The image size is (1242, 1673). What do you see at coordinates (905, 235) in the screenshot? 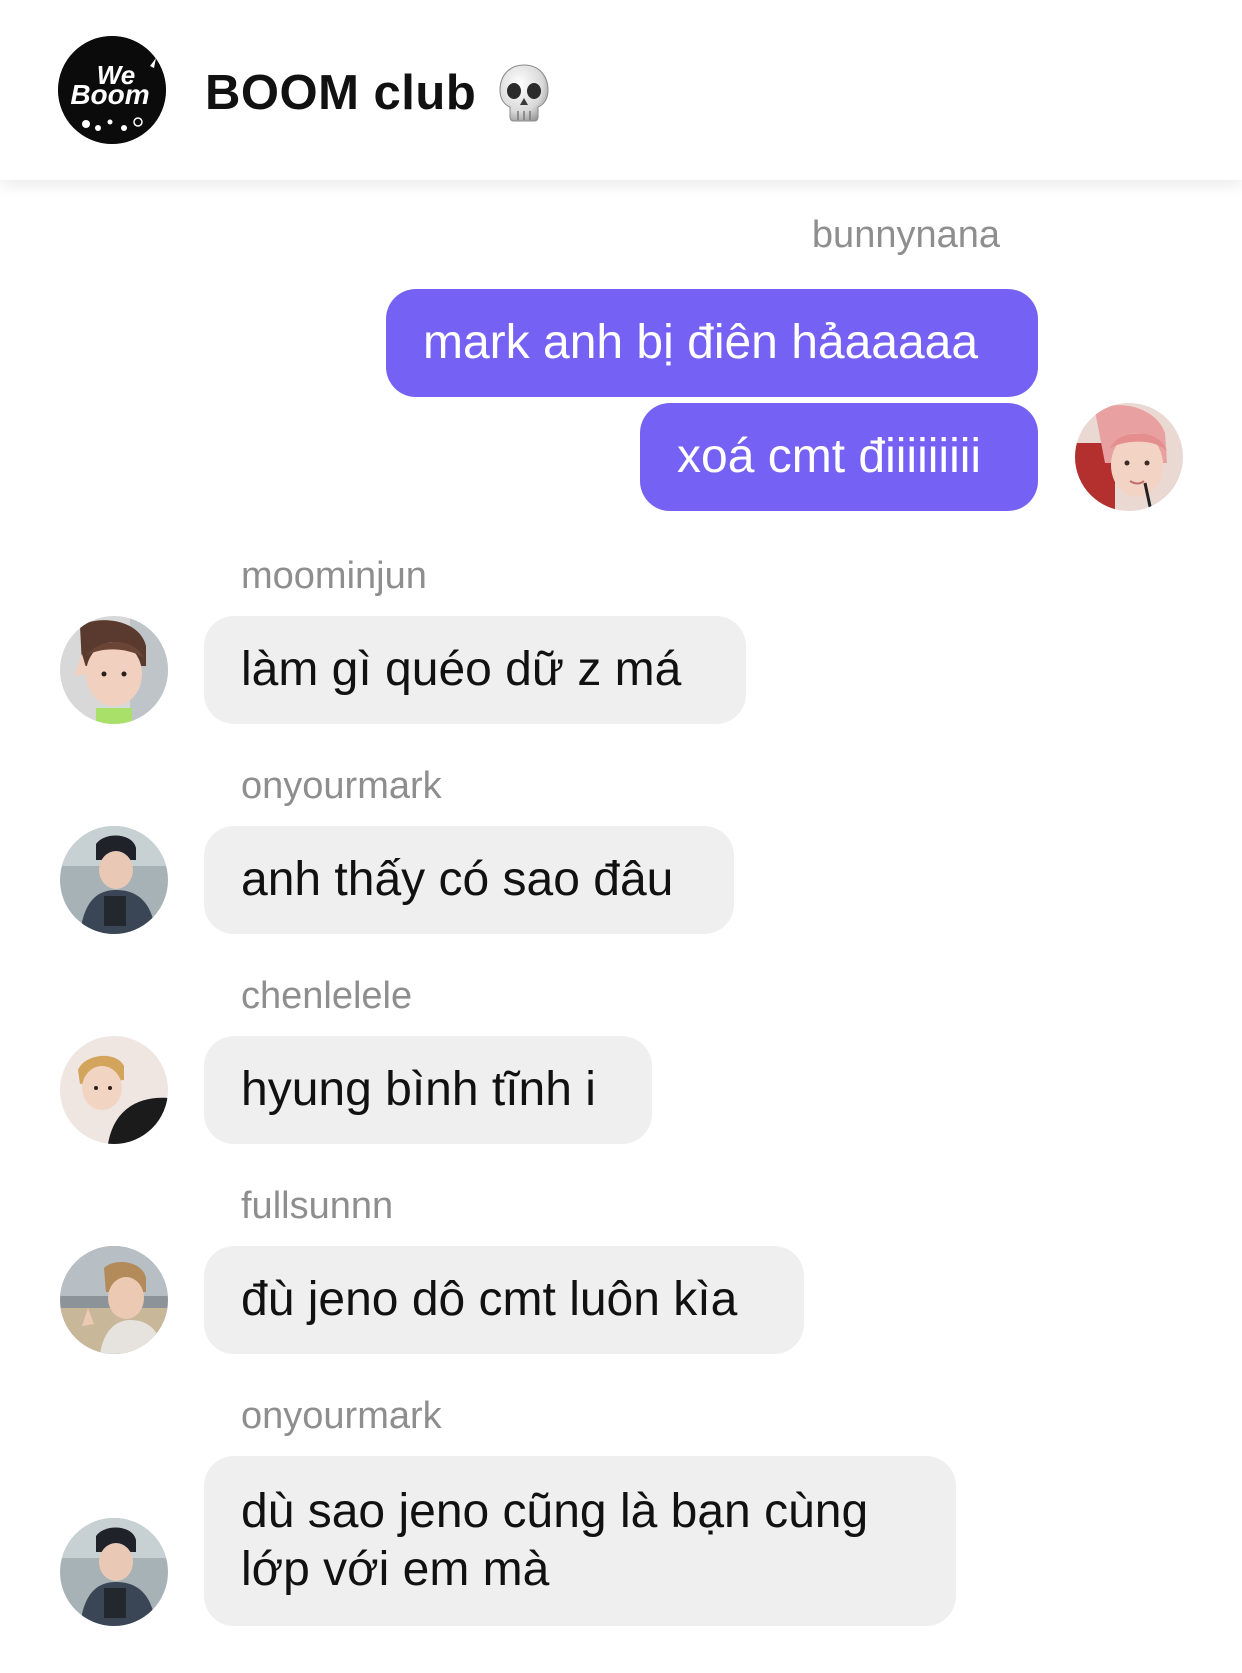
I see `sender-name: bunnynana` at bounding box center [905, 235].